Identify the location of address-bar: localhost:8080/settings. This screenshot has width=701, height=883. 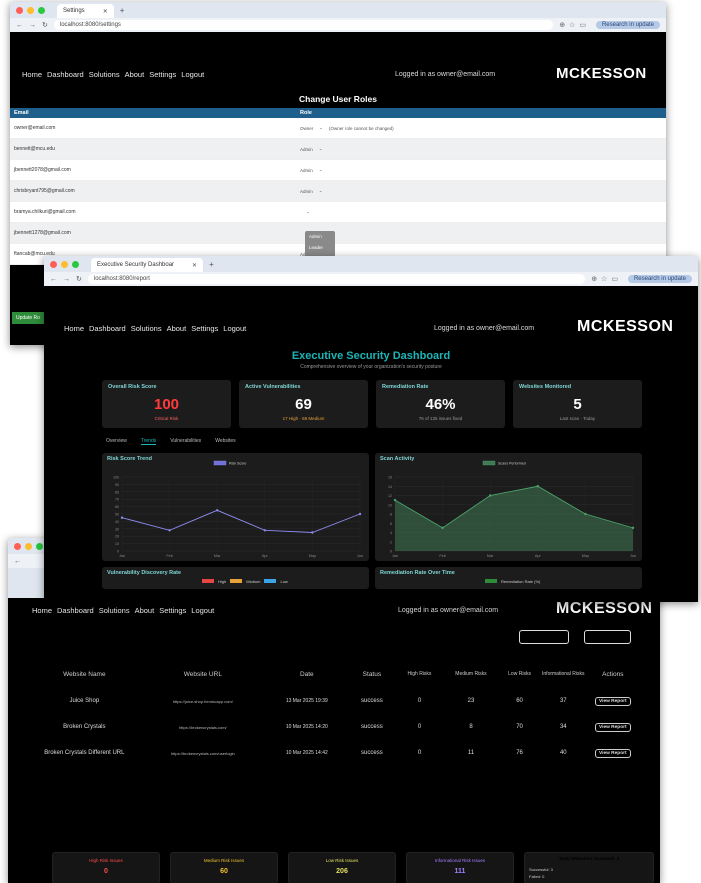
(303, 25).